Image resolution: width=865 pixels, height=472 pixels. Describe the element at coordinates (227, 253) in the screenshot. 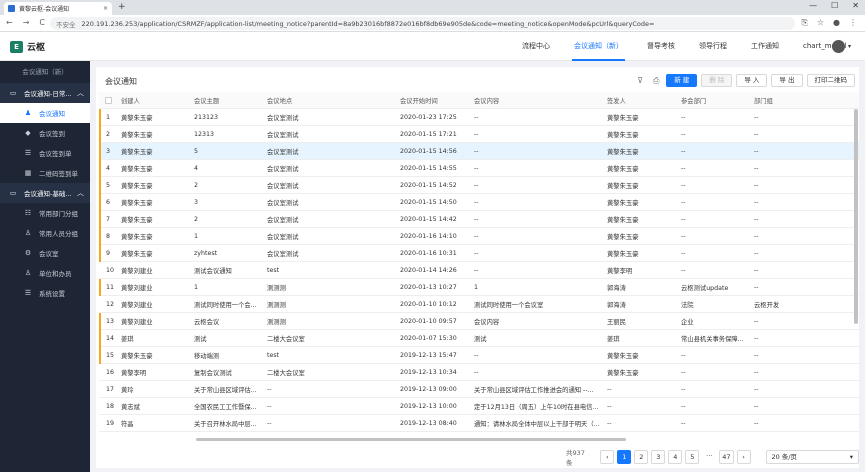

I see `table-cell-topic: zyhtest` at that location.